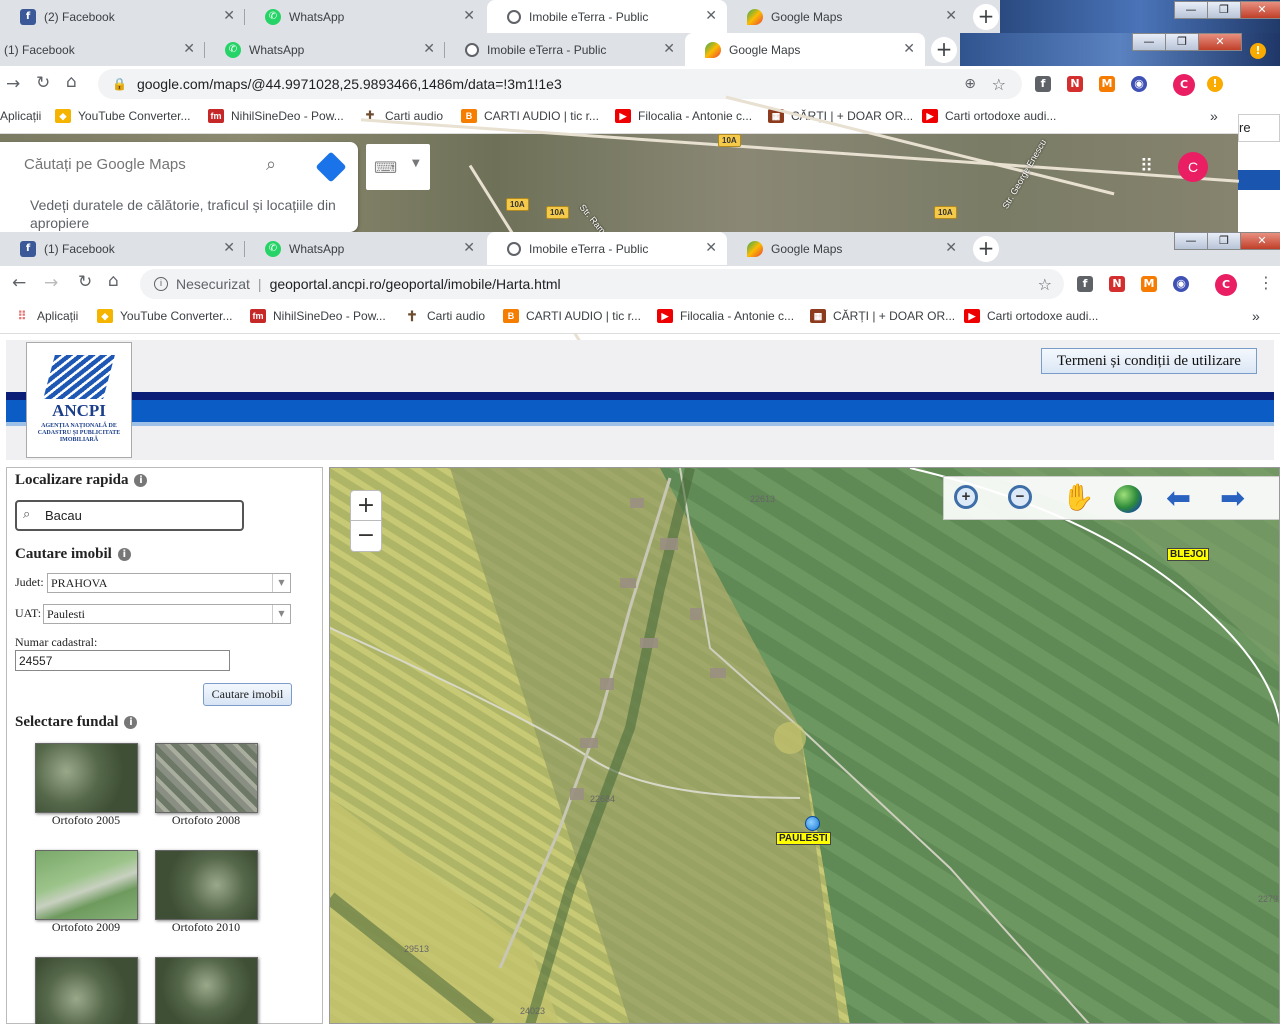  Describe the element at coordinates (365, 248) in the screenshot. I see `front-tab-whatsapp: ✆ WhatsApp ✕` at that location.